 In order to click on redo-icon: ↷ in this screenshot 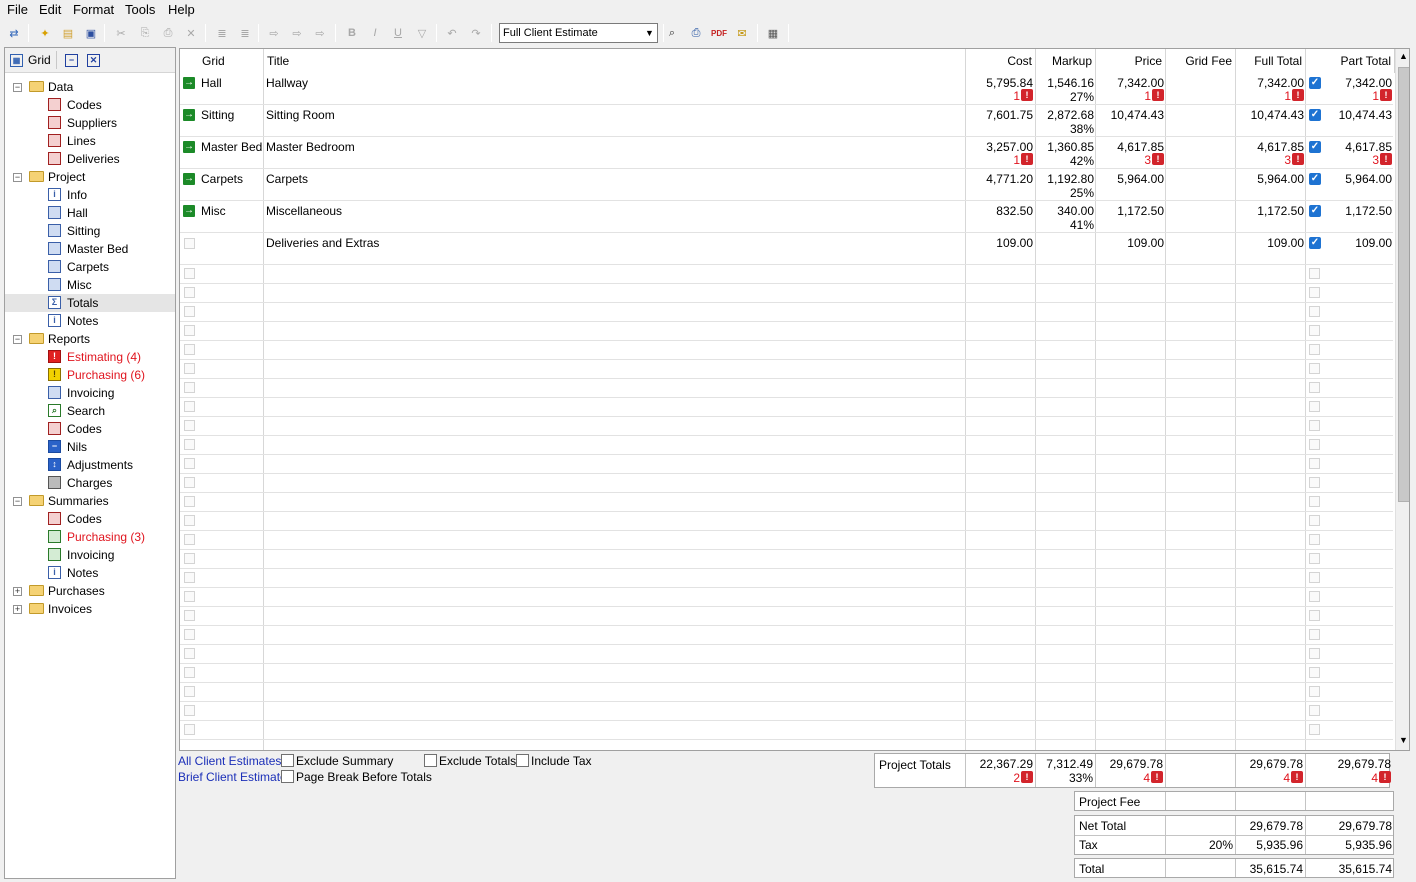, I will do `click(476, 33)`.